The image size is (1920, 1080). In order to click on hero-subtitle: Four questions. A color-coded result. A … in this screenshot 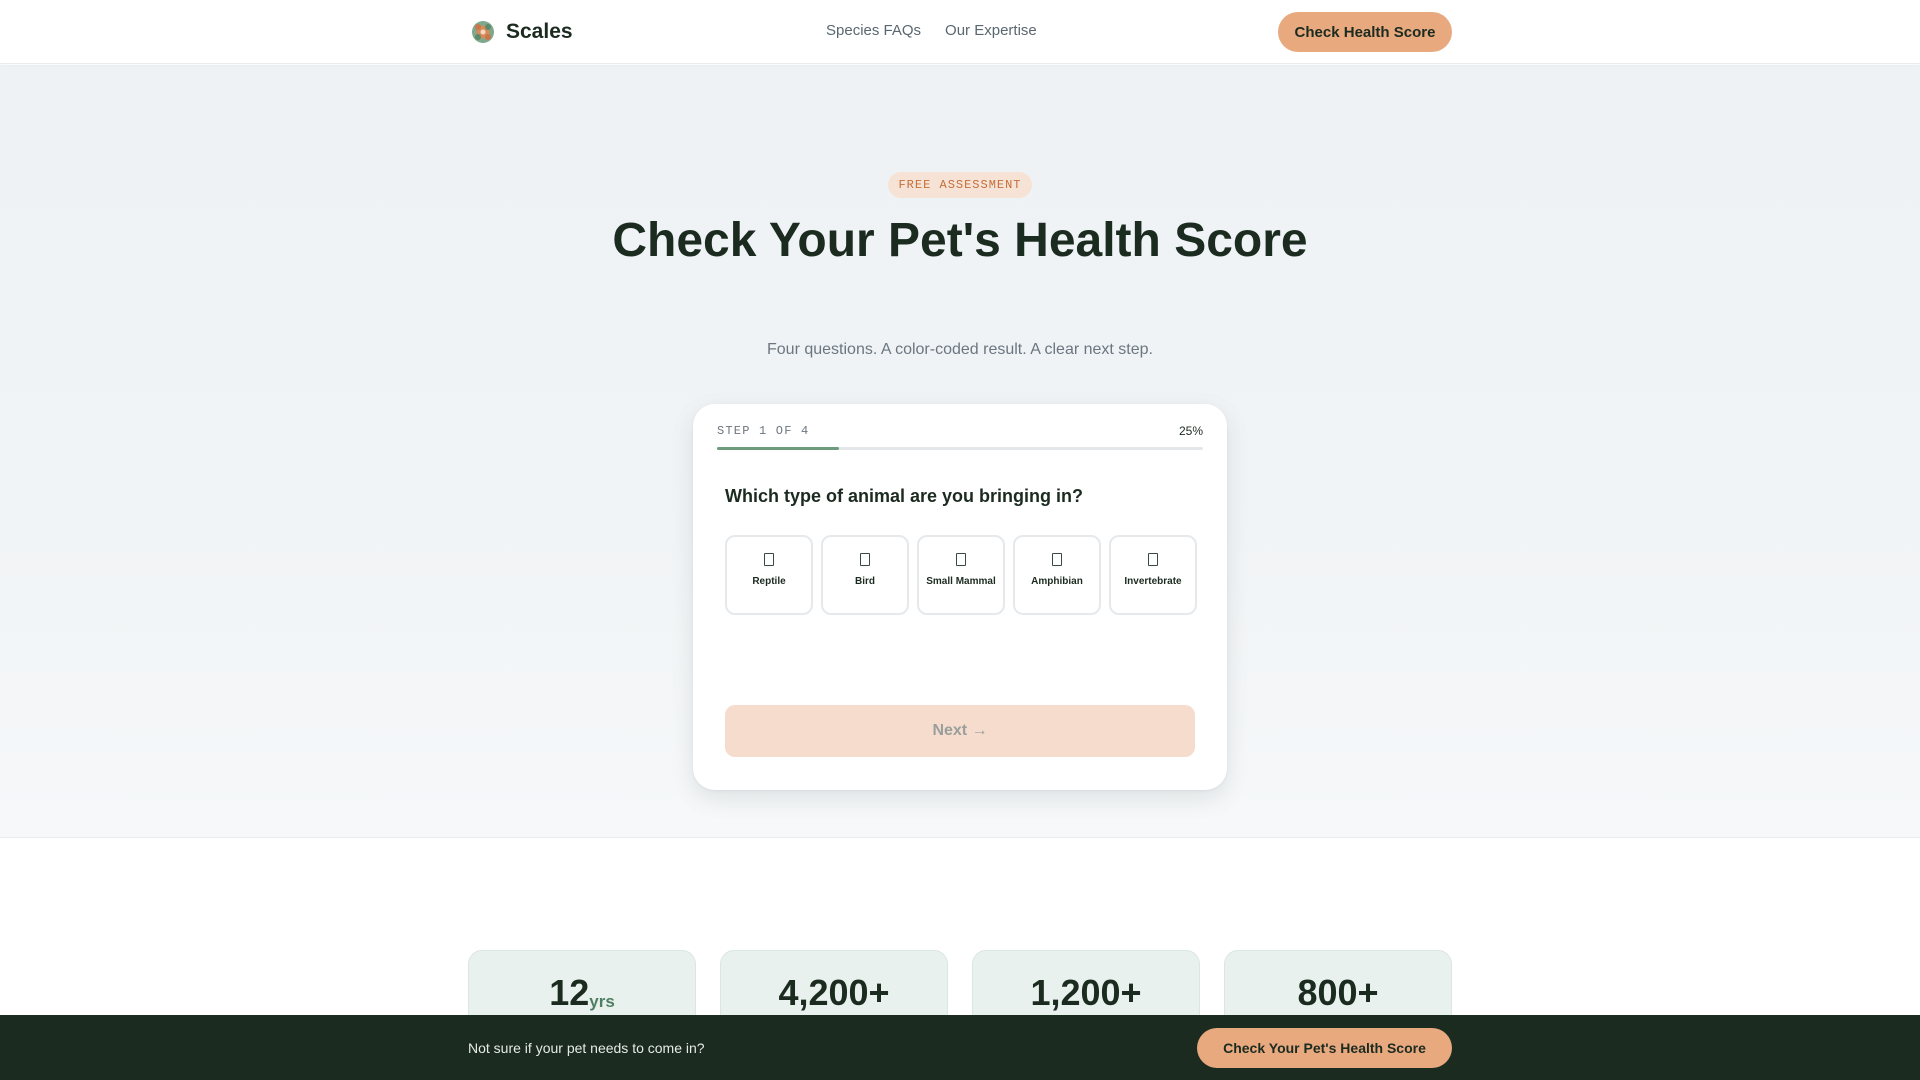, I will do `click(960, 349)`.